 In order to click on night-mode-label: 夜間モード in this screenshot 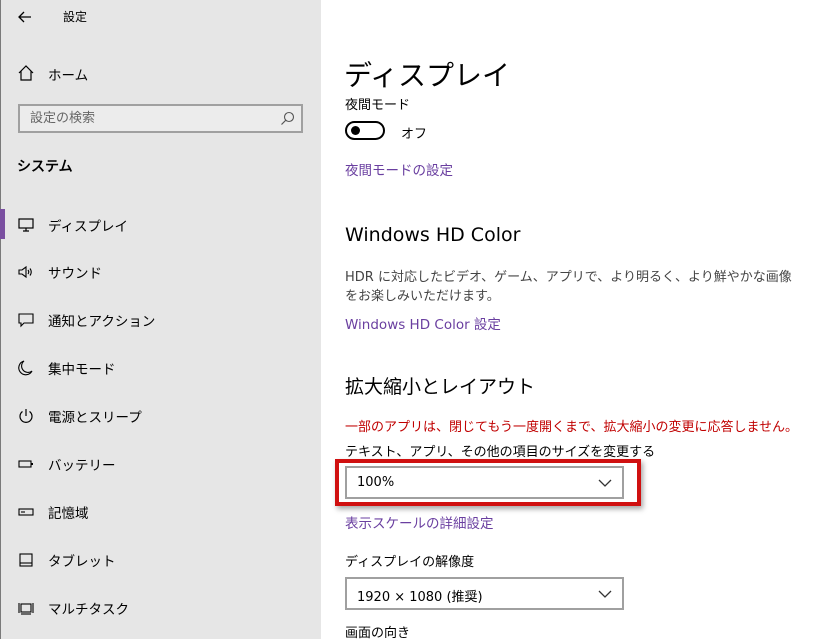, I will do `click(378, 105)`.